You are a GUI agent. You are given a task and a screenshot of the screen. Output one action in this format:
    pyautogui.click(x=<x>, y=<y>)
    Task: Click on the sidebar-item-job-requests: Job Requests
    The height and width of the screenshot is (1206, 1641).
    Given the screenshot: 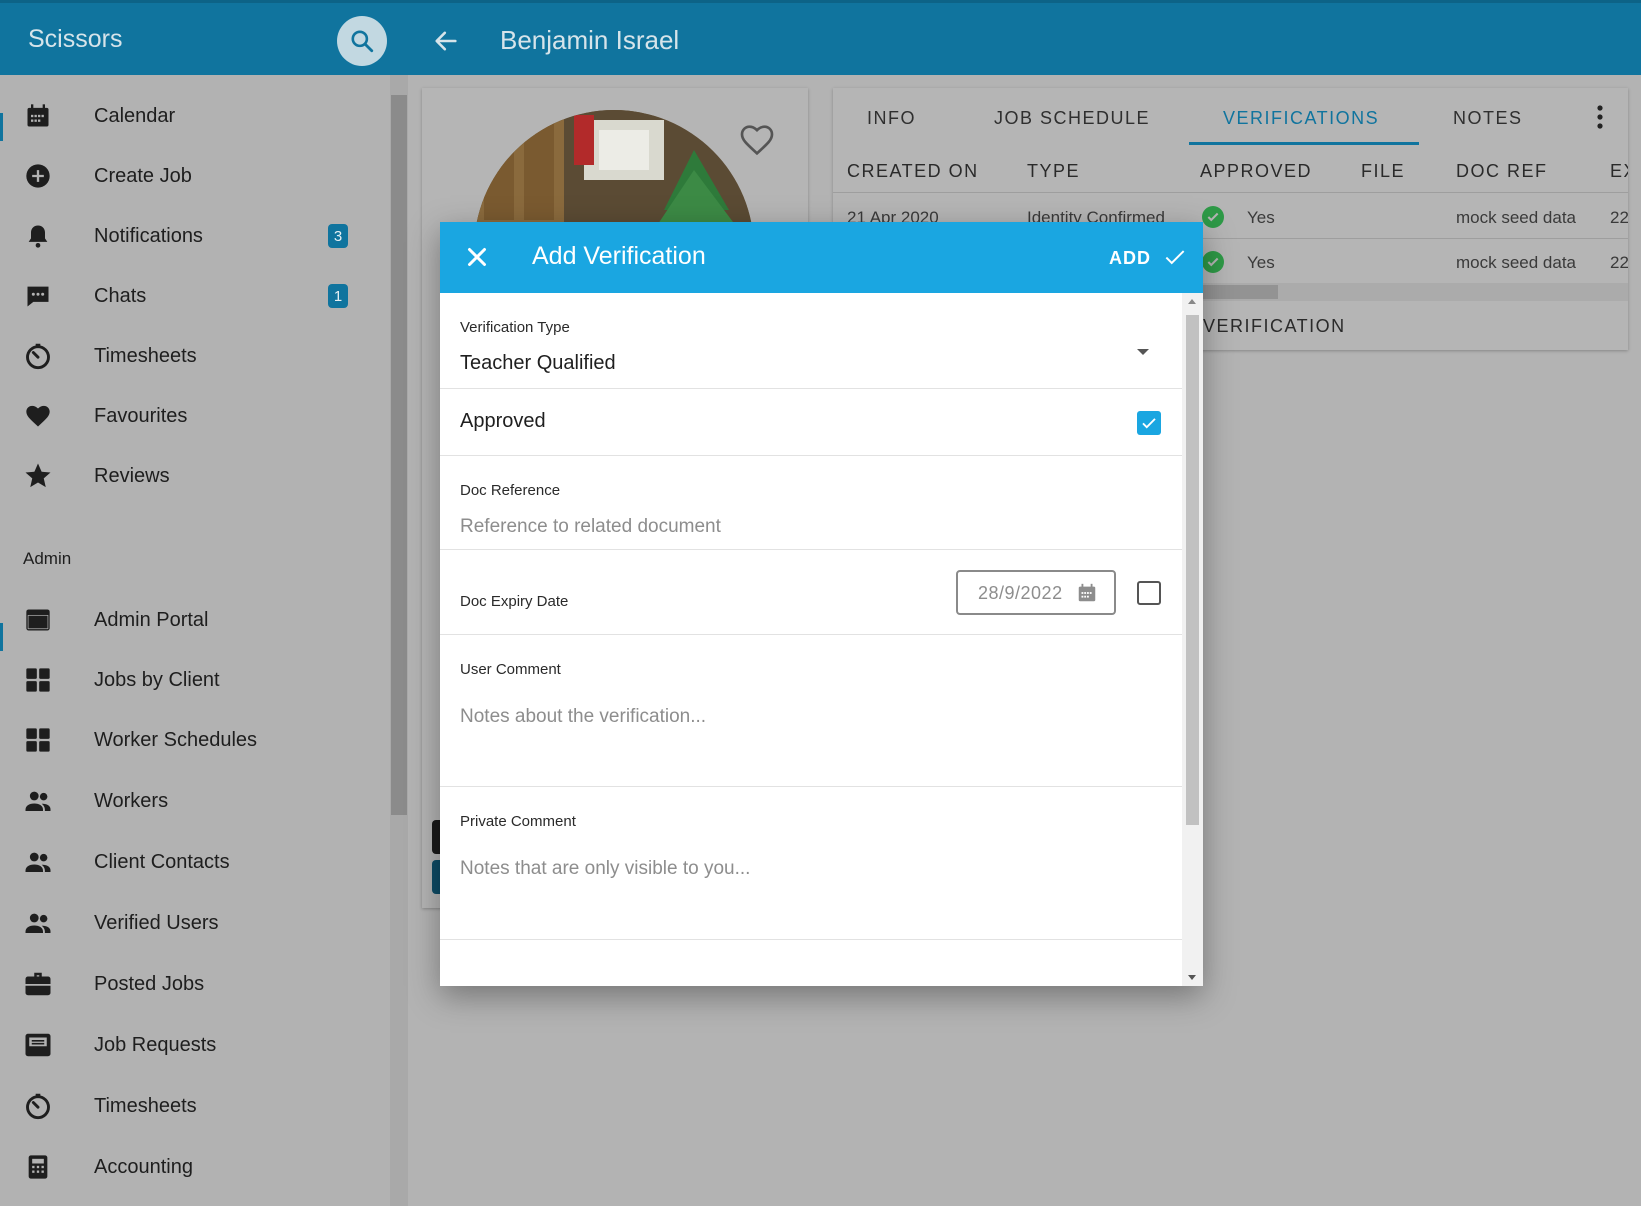 What is the action you would take?
    pyautogui.click(x=194, y=1045)
    